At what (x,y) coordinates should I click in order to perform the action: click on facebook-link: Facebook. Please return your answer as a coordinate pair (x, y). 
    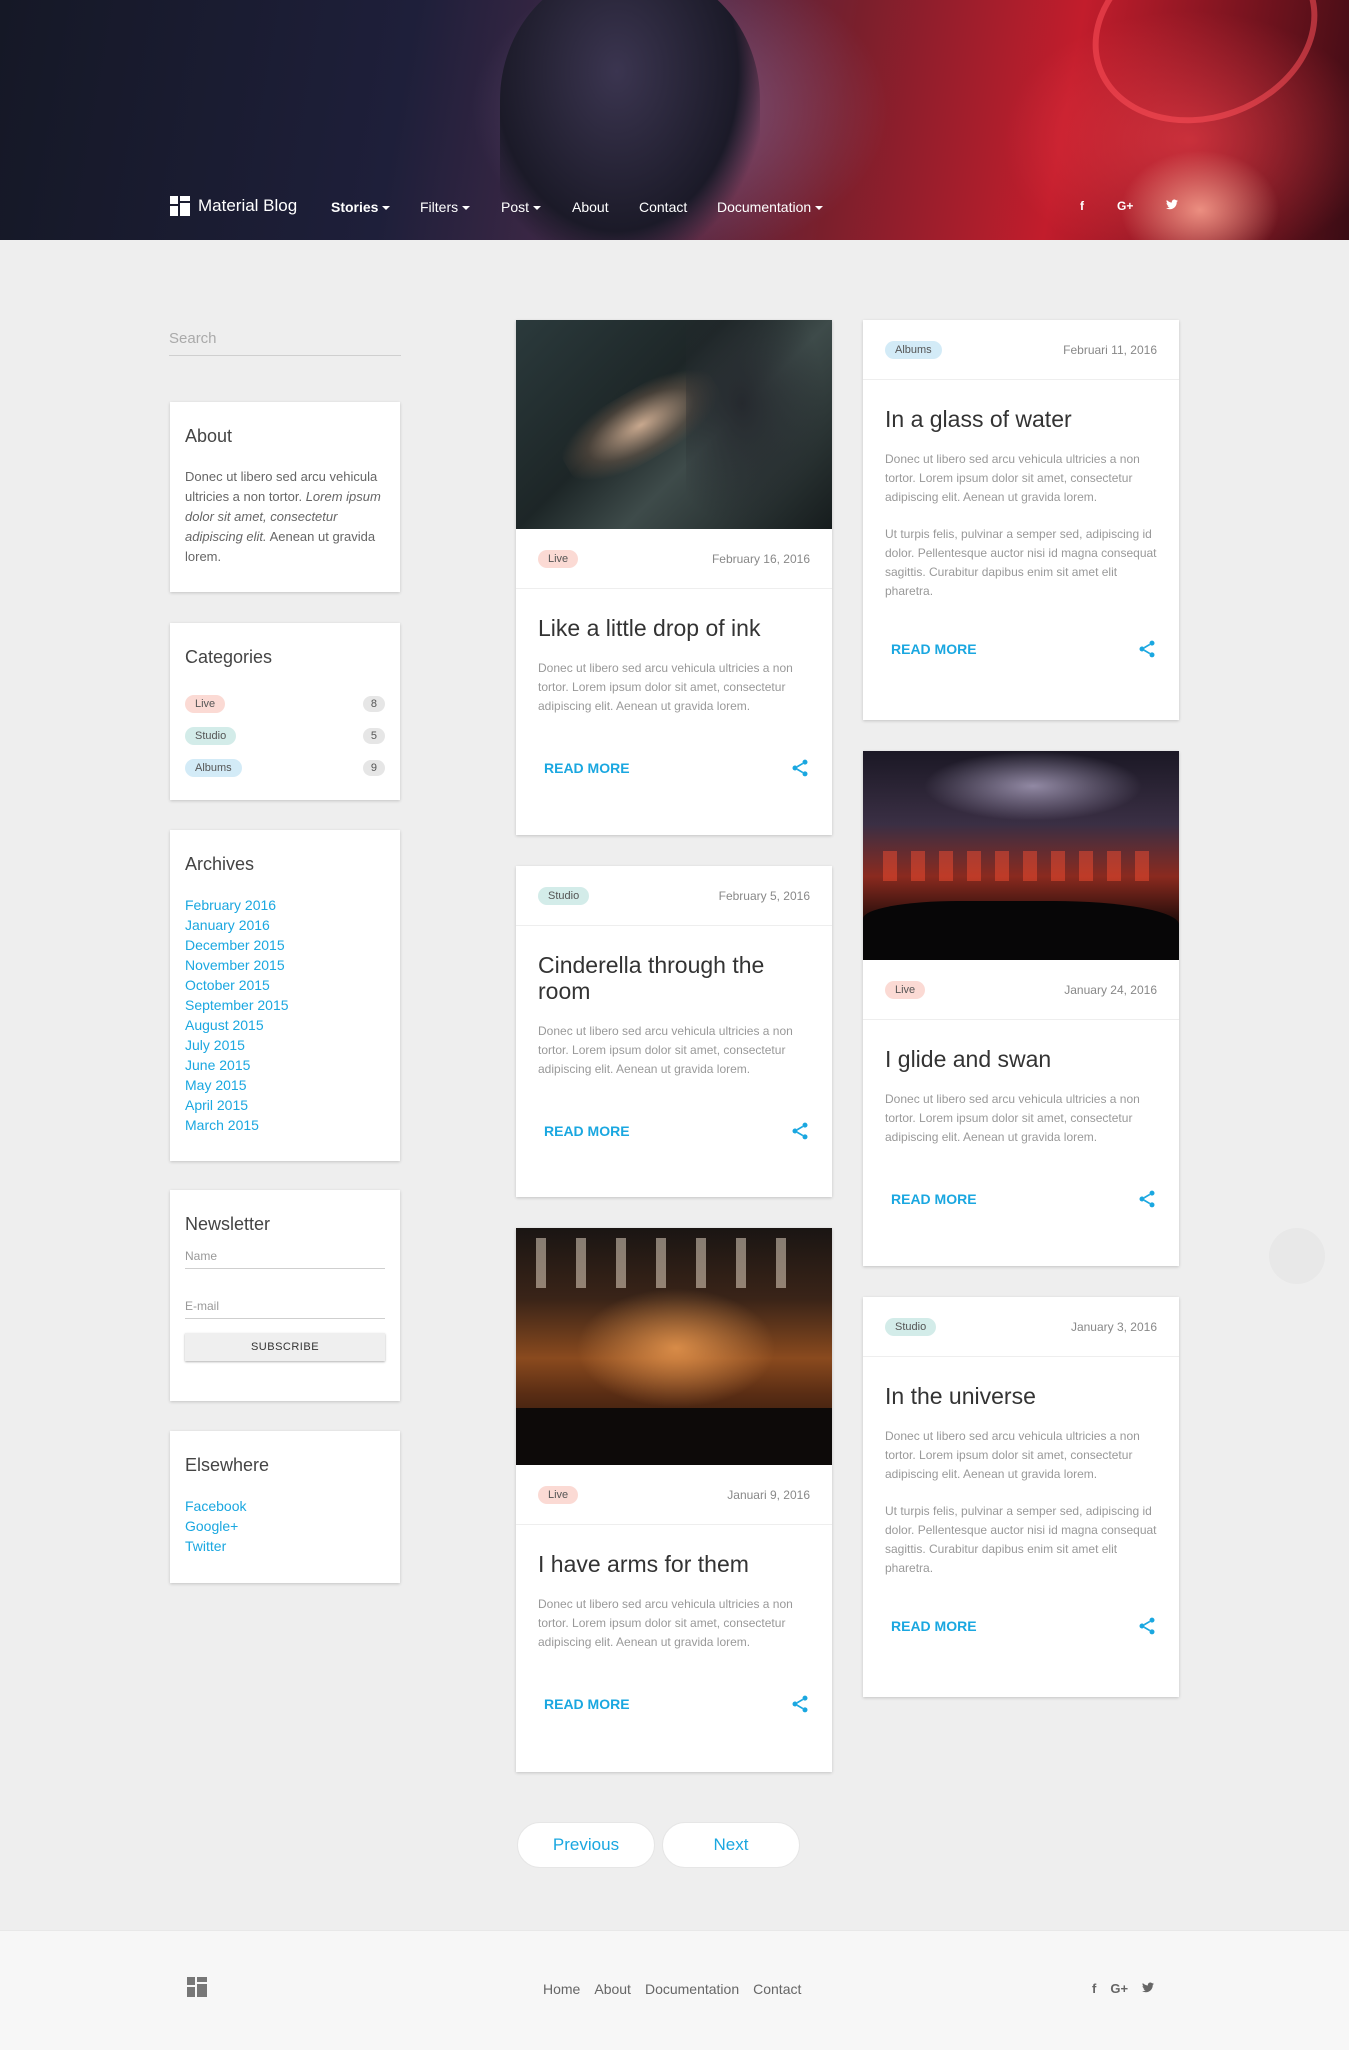
    Looking at the image, I should click on (285, 1506).